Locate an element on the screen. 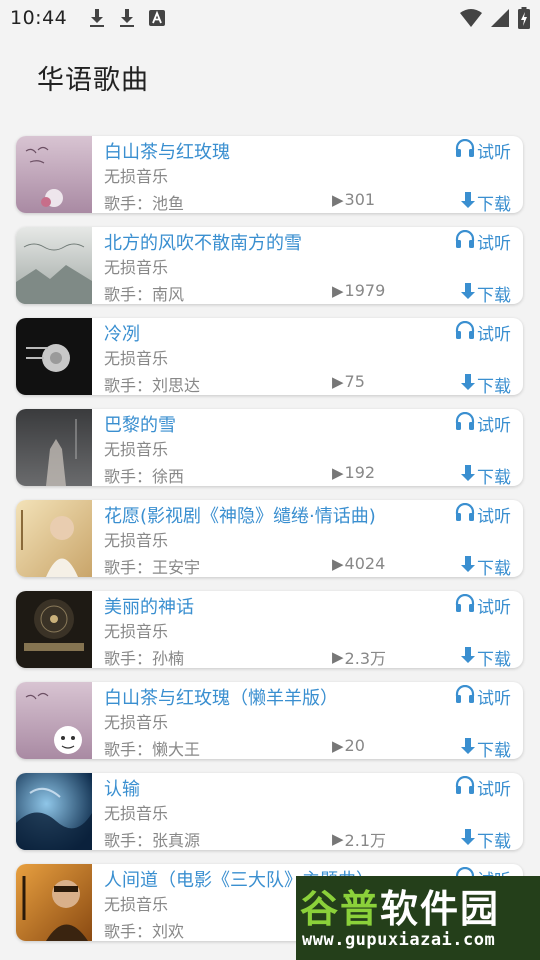 This screenshot has height=960, width=540. song-item: 白山茶与红玫瑰（懒羊羊版） 无损音乐 歌手：懒大王 ▶ 20 试听 下载 is located at coordinates (269, 720).